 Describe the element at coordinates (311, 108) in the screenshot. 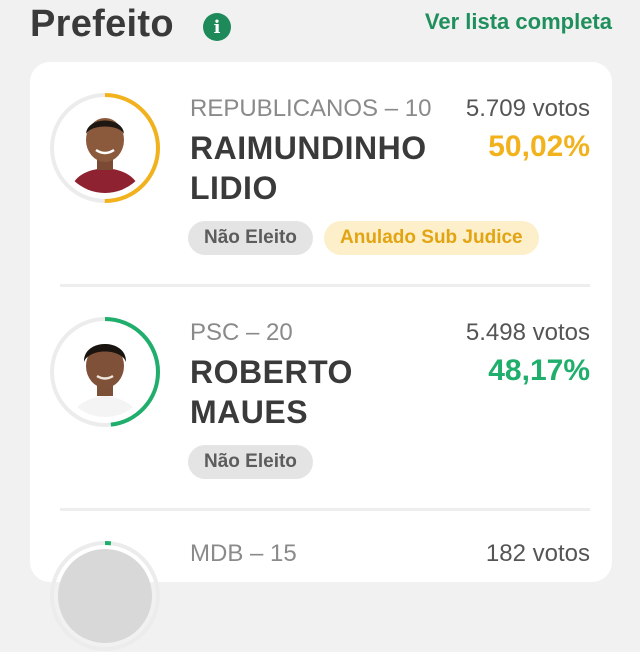

I see `candidate-party: REPUBLICANOS – 10` at that location.